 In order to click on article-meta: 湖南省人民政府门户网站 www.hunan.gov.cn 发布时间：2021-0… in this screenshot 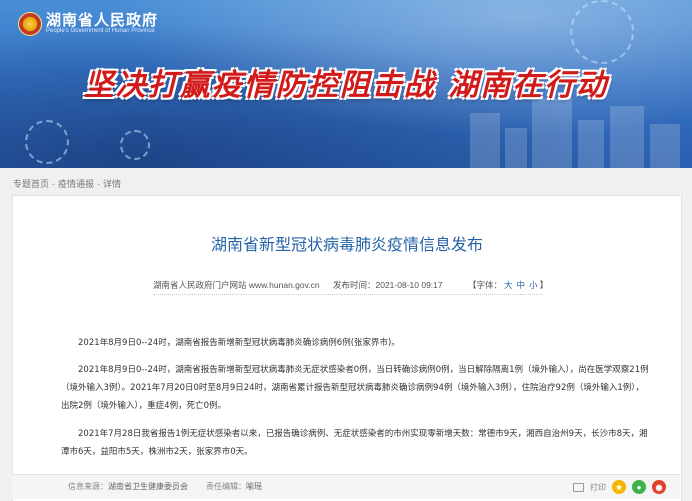, I will do `click(350, 285)`.